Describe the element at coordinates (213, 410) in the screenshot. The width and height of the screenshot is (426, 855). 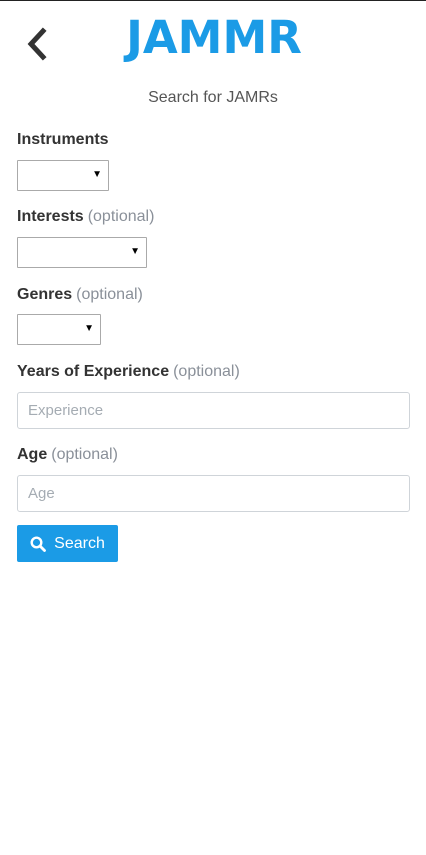
I see `experience-input` at that location.